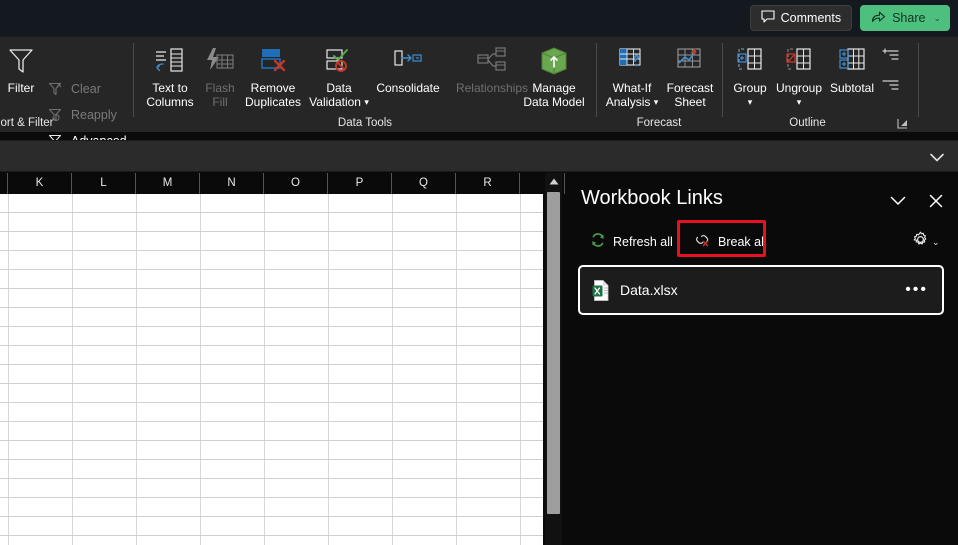 The image size is (958, 545). I want to click on excel-file-icon, so click(601, 290).